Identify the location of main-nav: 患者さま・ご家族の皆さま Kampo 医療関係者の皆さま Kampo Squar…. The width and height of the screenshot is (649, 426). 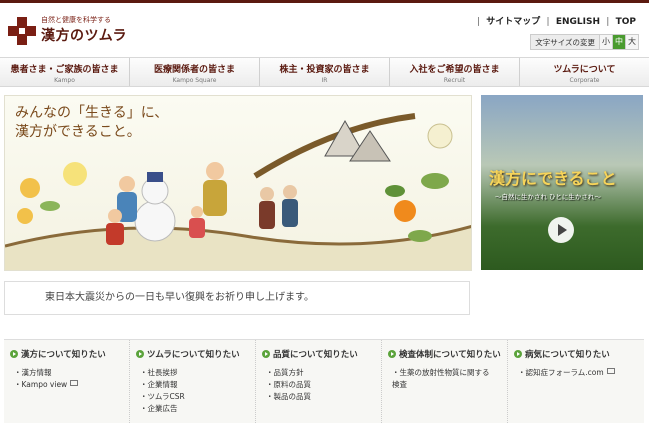
(324, 72).